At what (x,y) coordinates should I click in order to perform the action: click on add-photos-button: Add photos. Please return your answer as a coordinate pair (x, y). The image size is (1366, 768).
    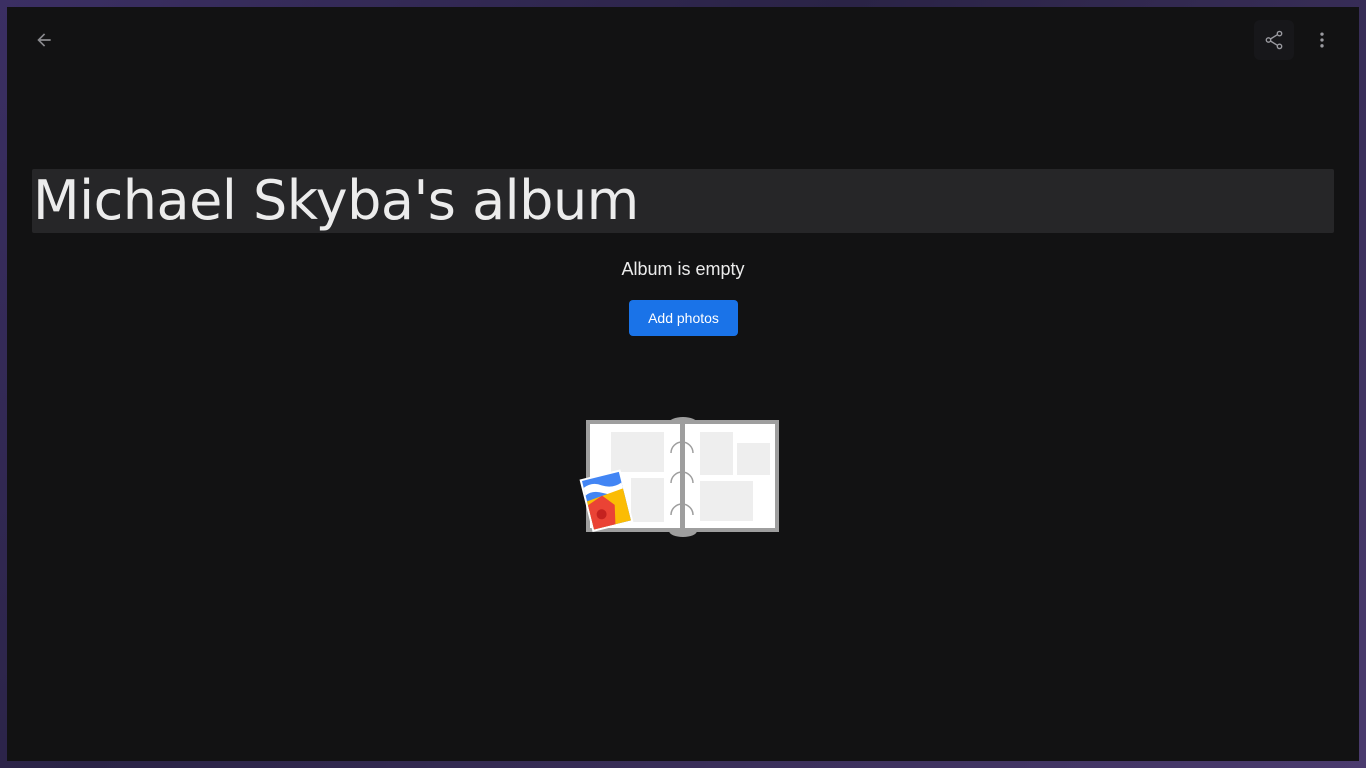
    Looking at the image, I should click on (683, 318).